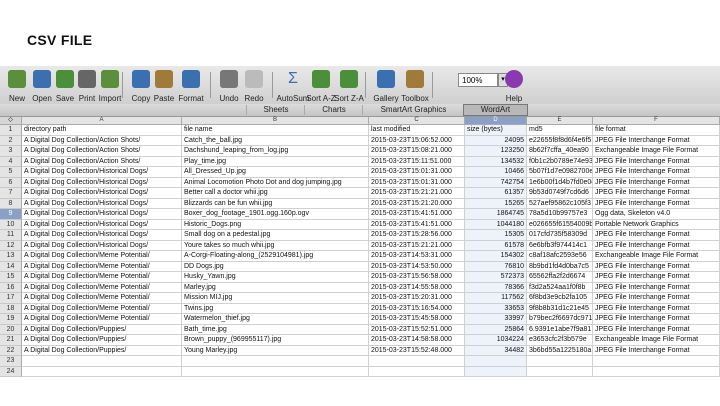  What do you see at coordinates (11, 298) in the screenshot?
I see `row-number: 17` at bounding box center [11, 298].